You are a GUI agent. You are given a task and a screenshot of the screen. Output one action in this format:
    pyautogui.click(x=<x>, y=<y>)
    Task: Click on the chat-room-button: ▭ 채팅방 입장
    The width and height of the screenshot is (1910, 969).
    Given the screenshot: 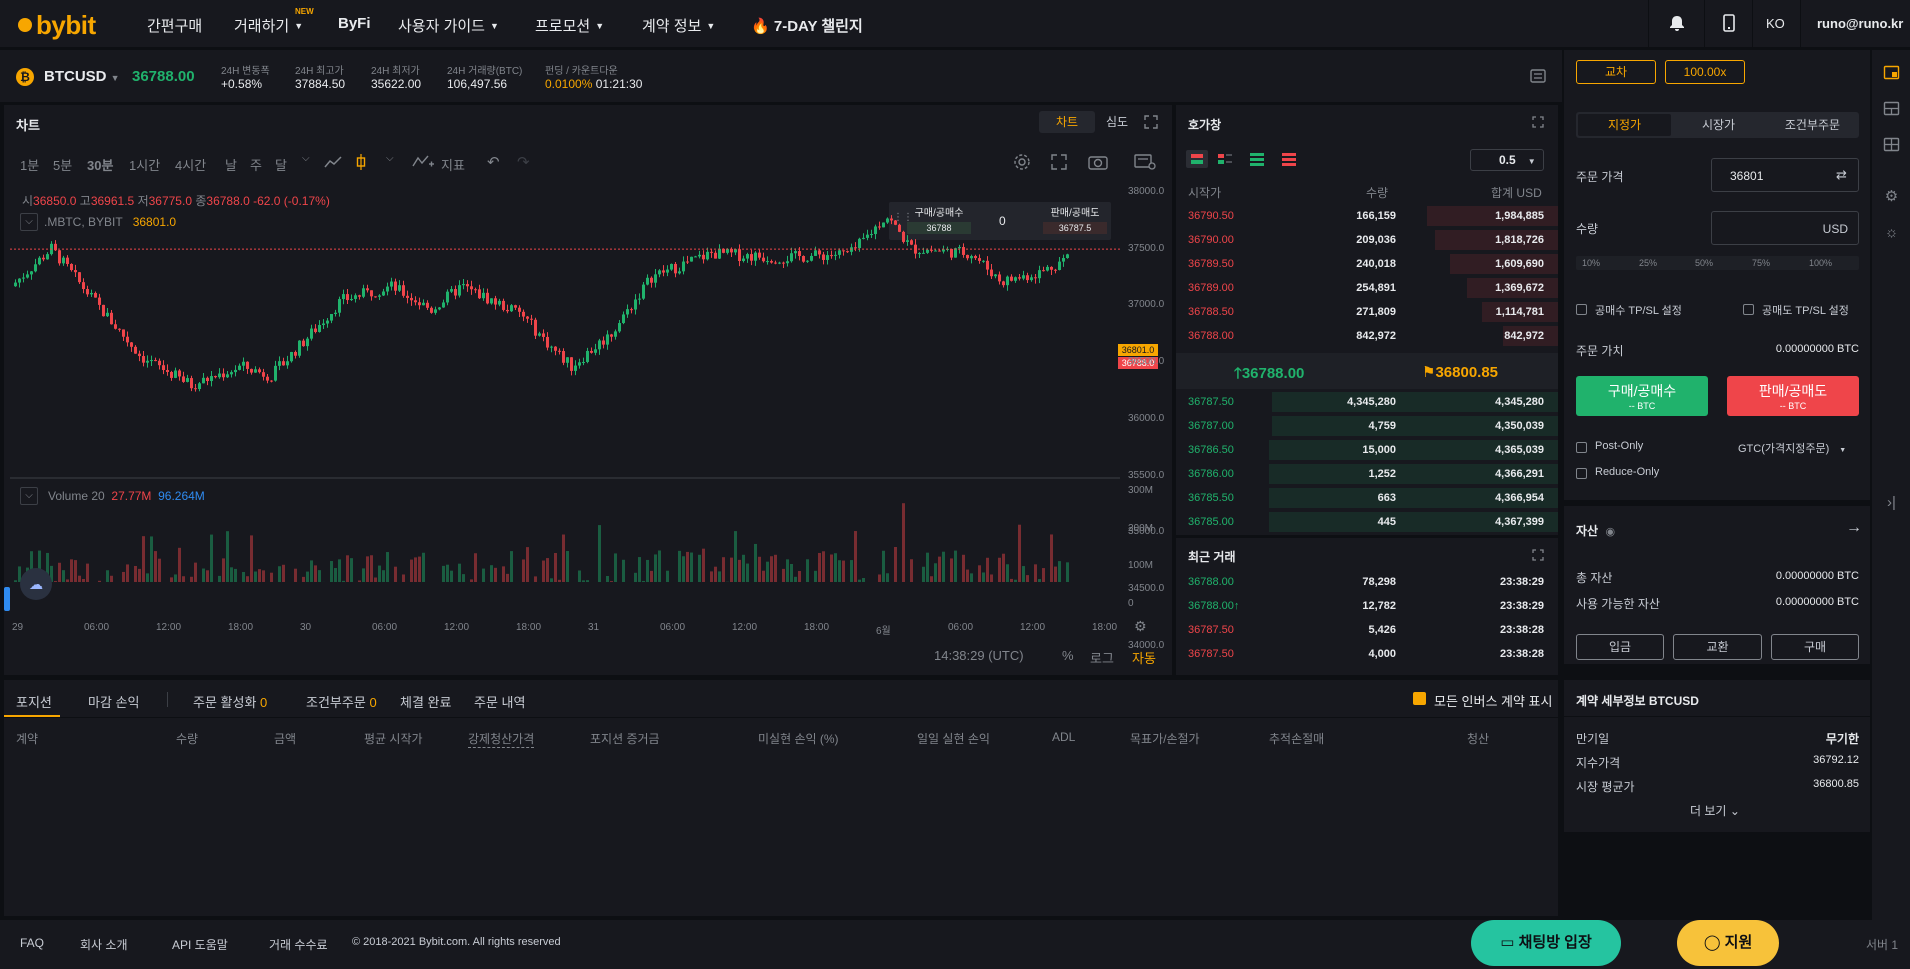 What is the action you would take?
    pyautogui.click(x=1546, y=943)
    